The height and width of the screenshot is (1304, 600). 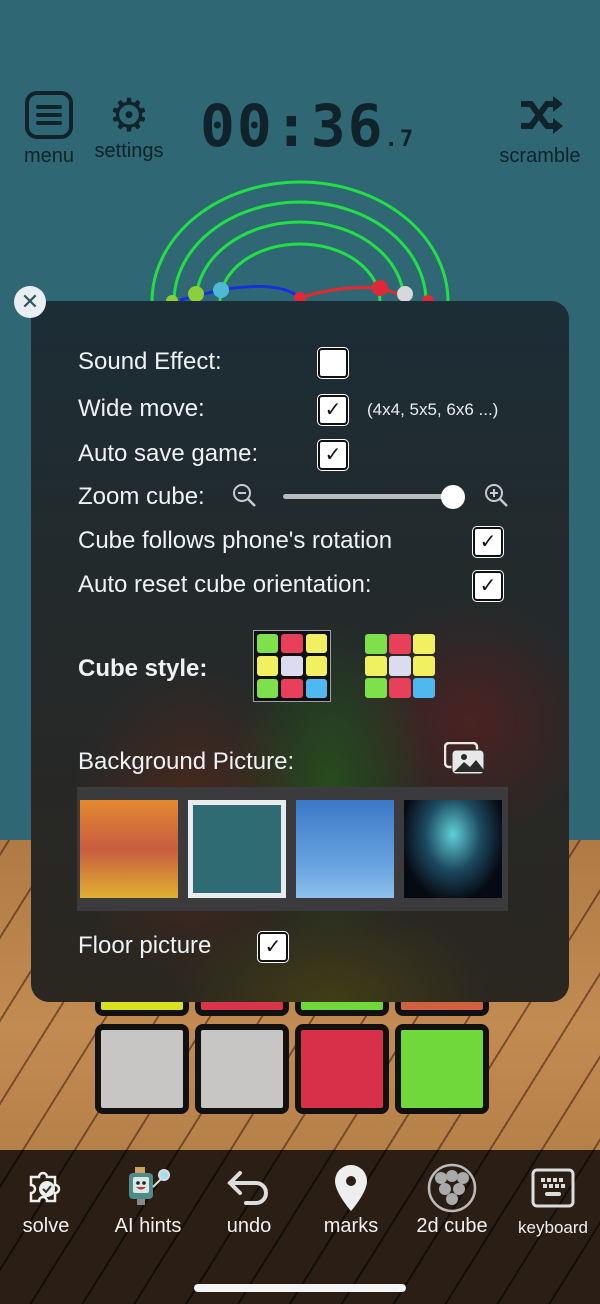 I want to click on bg-thumb-sunset, so click(x=129, y=849).